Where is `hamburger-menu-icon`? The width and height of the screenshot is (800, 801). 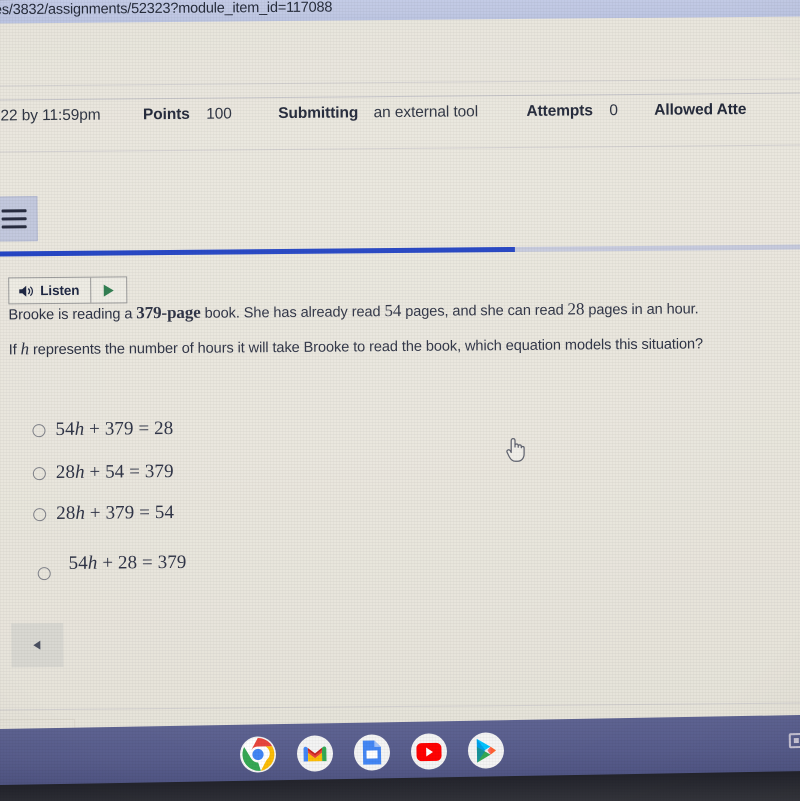
hamburger-menu-icon is located at coordinates (19, 219).